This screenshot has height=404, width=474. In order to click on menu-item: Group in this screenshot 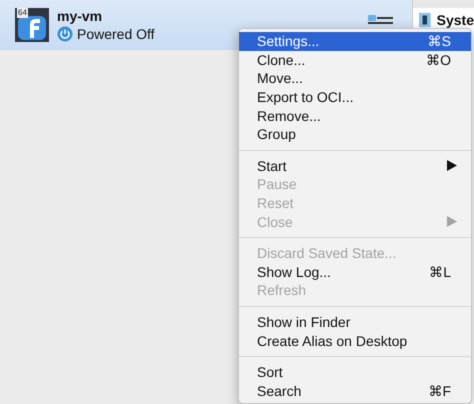, I will do `click(355, 134)`.